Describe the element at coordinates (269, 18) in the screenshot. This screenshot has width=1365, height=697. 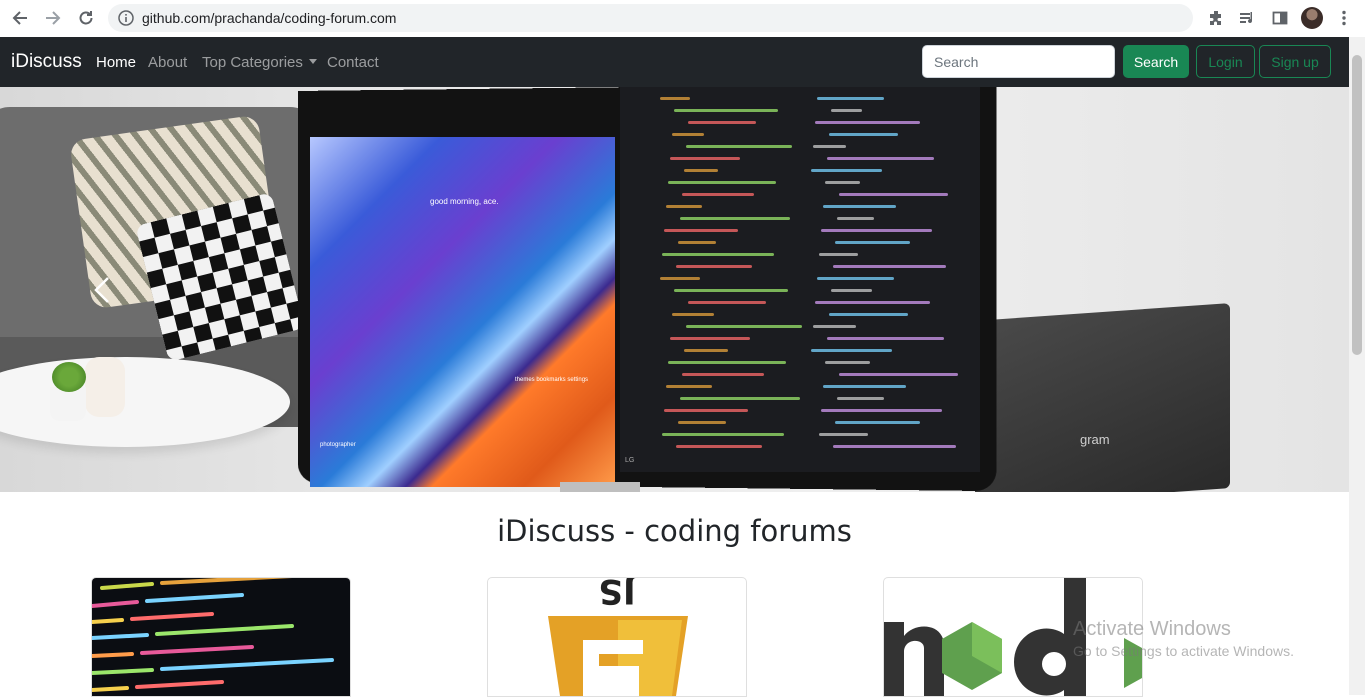
I see `url-text: github.com/prachanda/coding-forum.com` at that location.